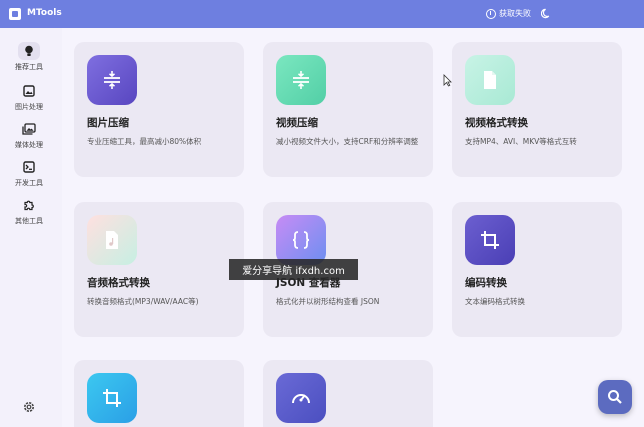 The image size is (644, 427). I want to click on info-icon, so click(491, 13).